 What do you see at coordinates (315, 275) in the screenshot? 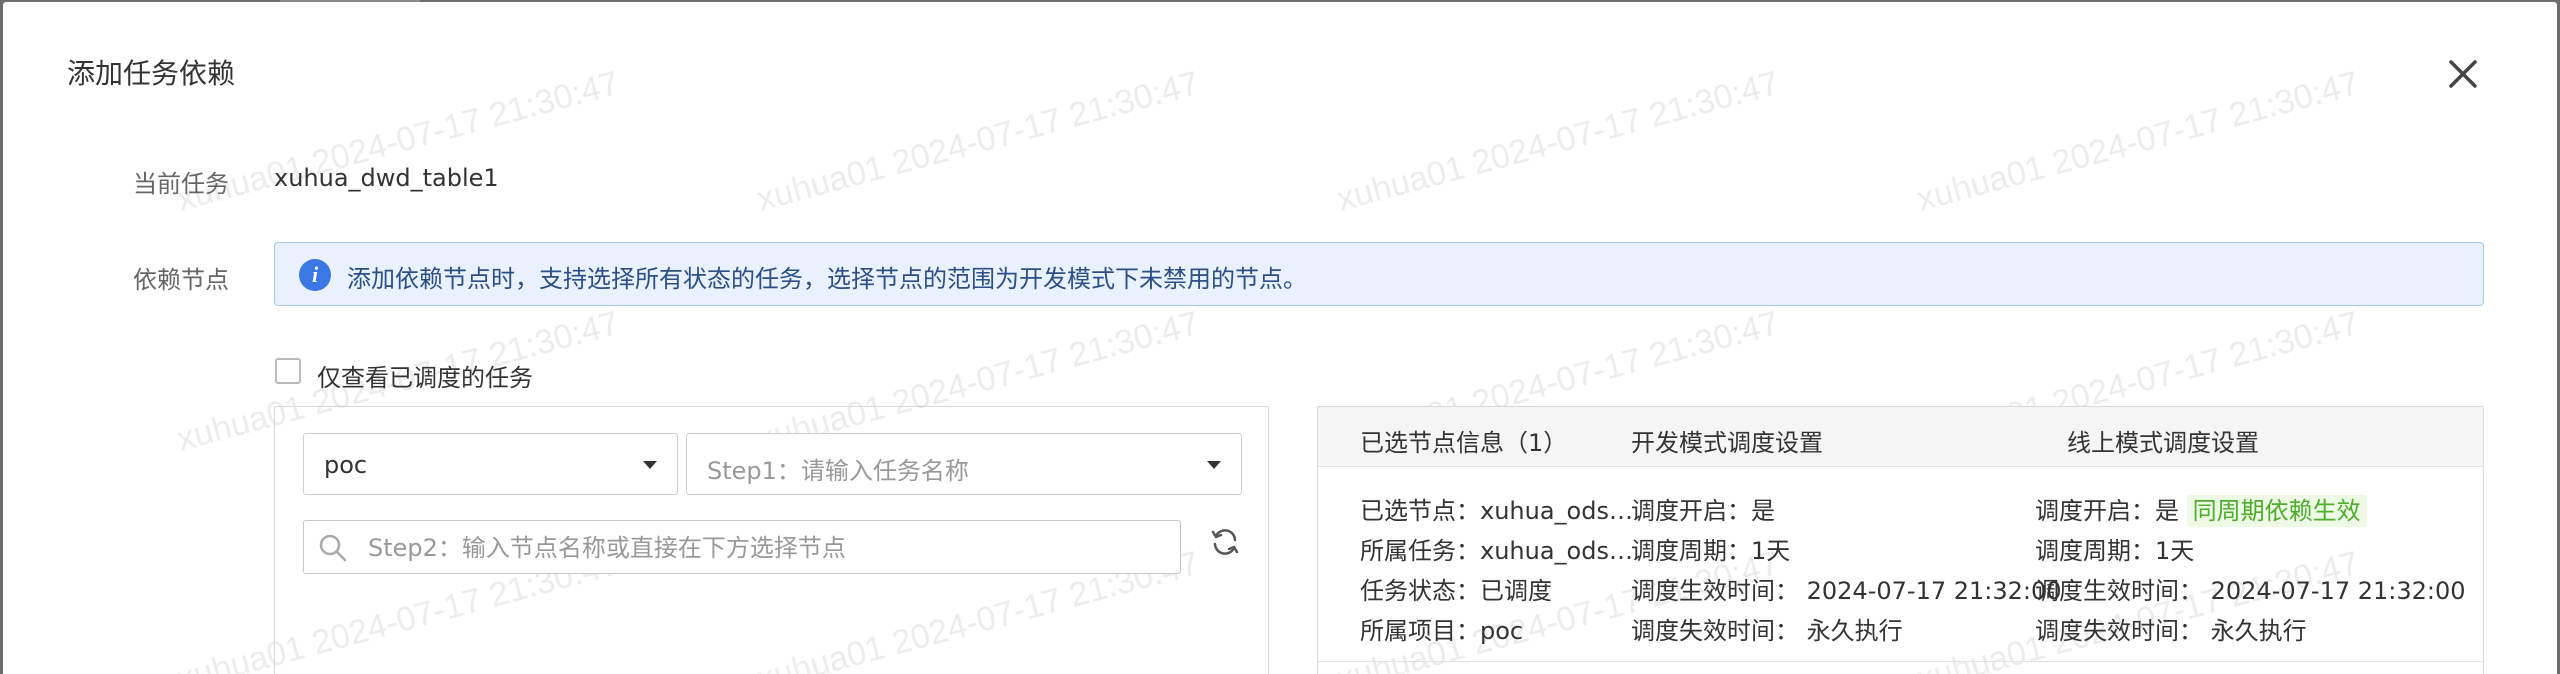
I see `info-icon: i` at bounding box center [315, 275].